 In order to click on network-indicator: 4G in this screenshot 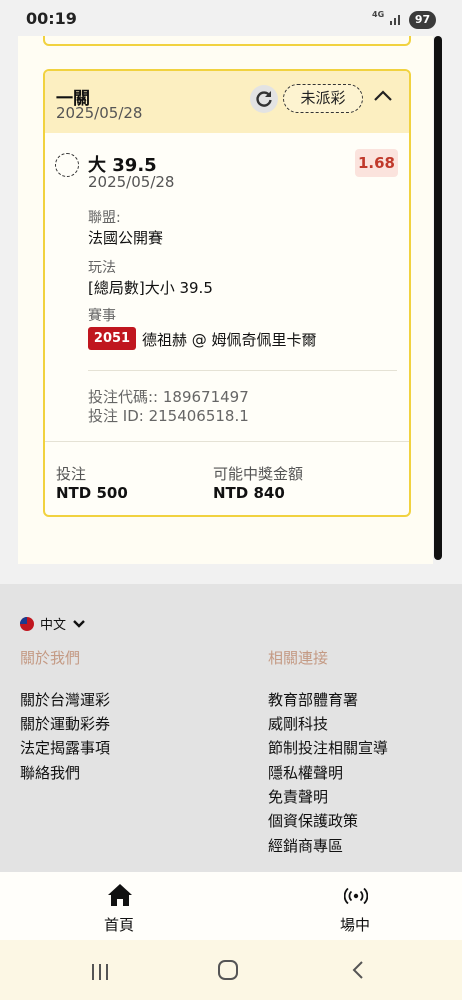, I will do `click(378, 14)`.